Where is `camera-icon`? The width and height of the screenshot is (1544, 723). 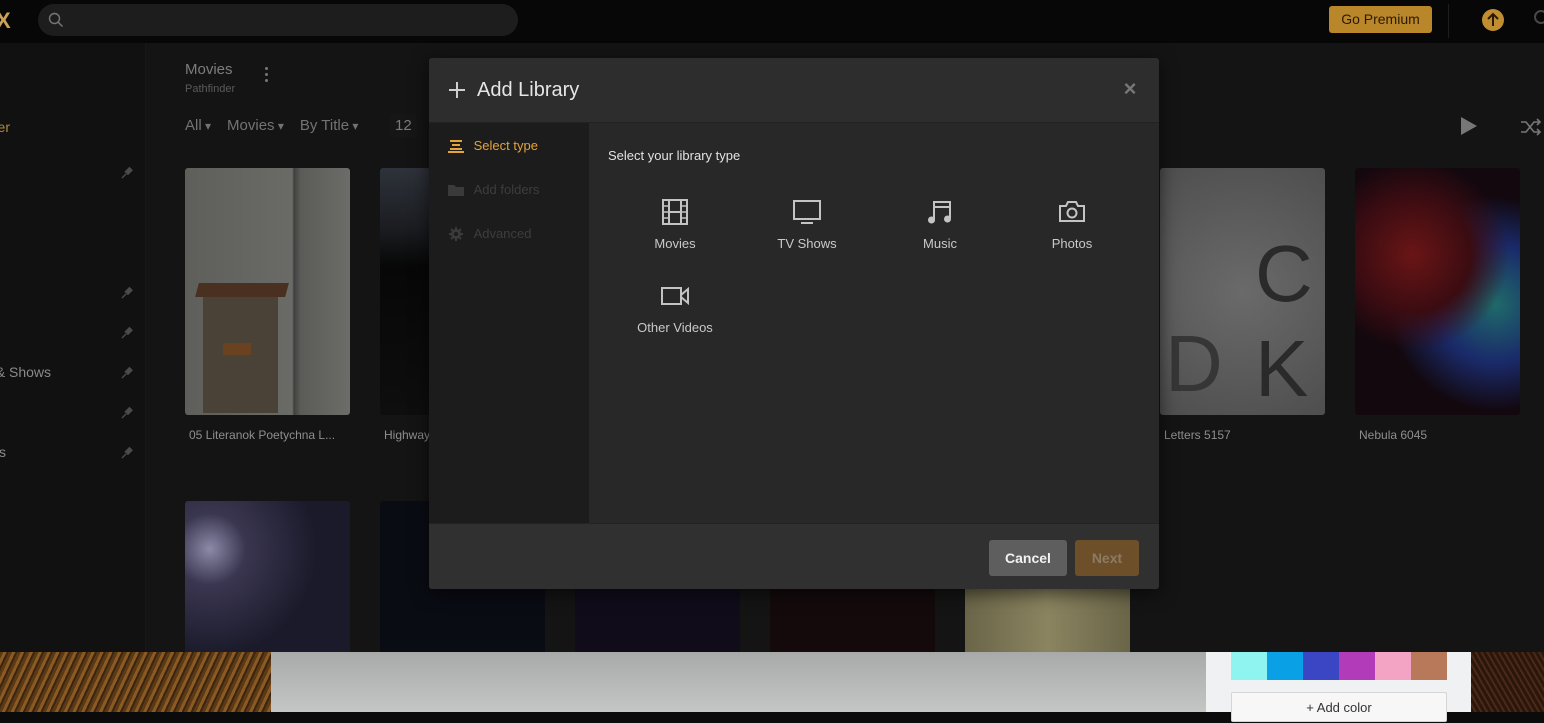 camera-icon is located at coordinates (1072, 211).